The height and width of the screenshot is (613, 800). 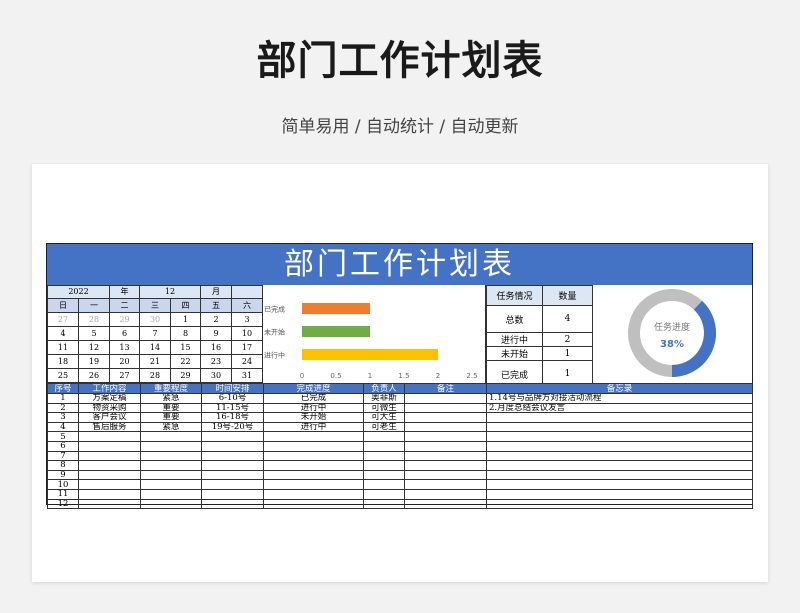 I want to click on cell-task: 客户会议, so click(x=109, y=417).